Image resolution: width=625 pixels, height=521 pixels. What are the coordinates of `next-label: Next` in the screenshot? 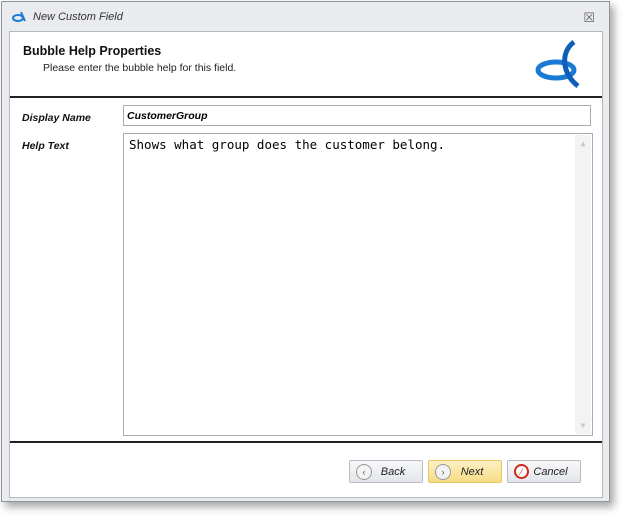 It's located at (472, 471).